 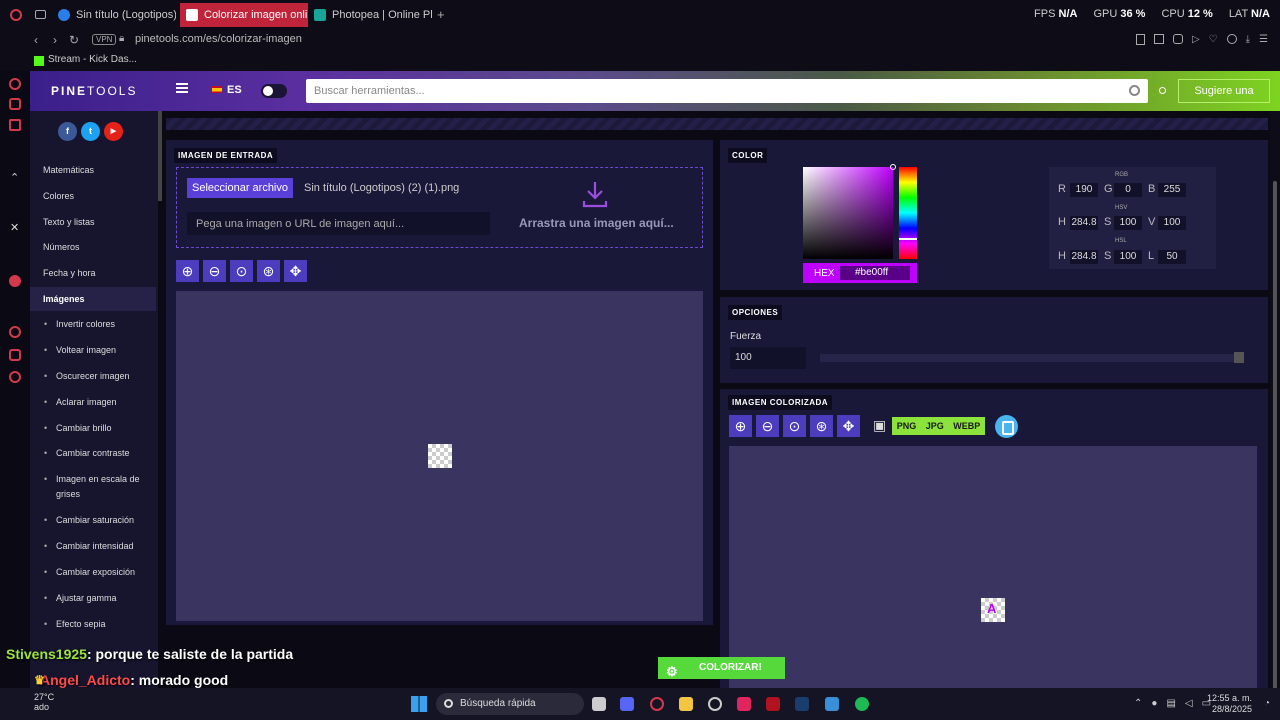 I want to click on notification-bell-icon: ◔, so click(x=1267, y=703).